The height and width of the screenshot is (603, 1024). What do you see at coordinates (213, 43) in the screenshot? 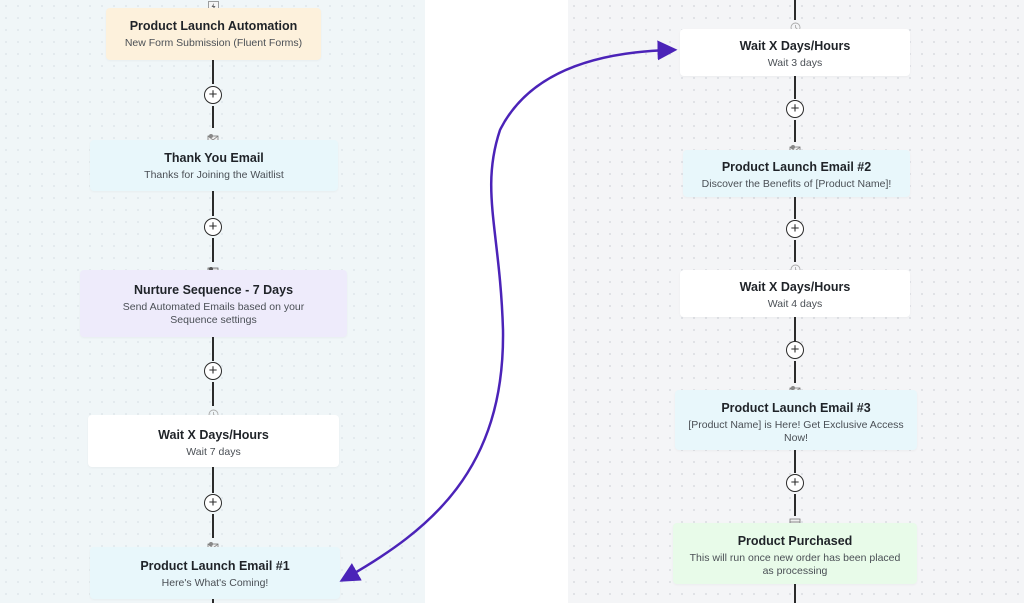
I see `node-subtitle: New Form Submission (Fluent Forms)` at bounding box center [213, 43].